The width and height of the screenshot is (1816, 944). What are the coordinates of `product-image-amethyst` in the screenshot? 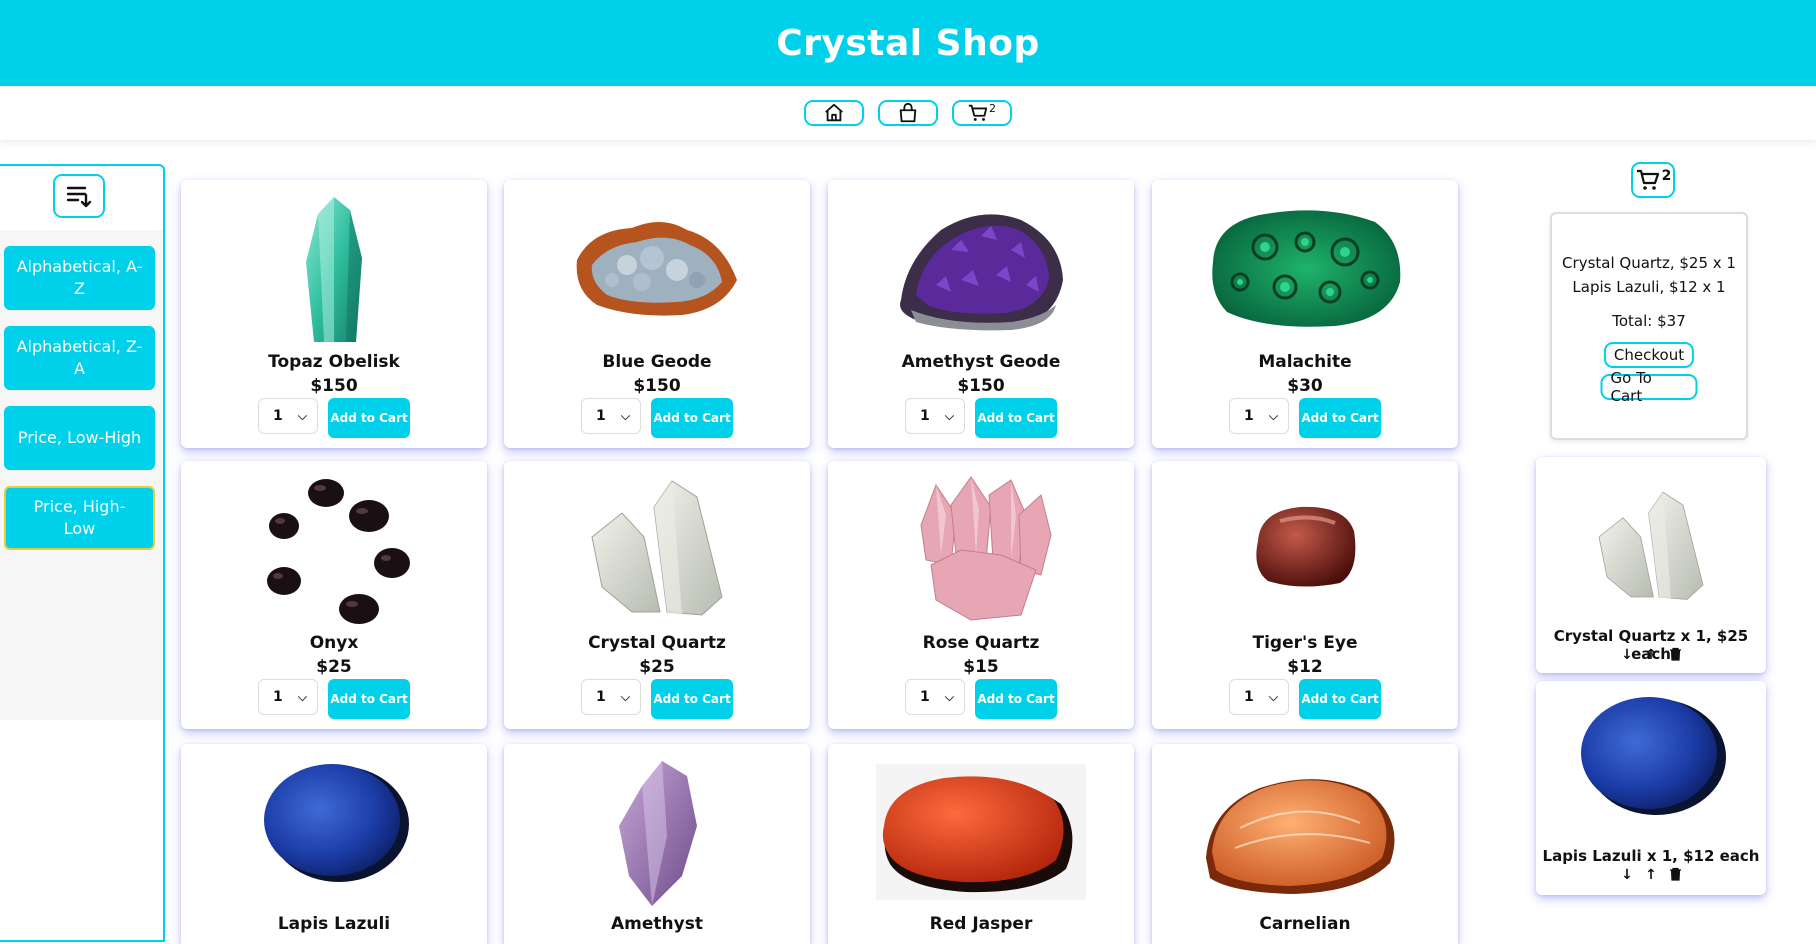 It's located at (658, 833).